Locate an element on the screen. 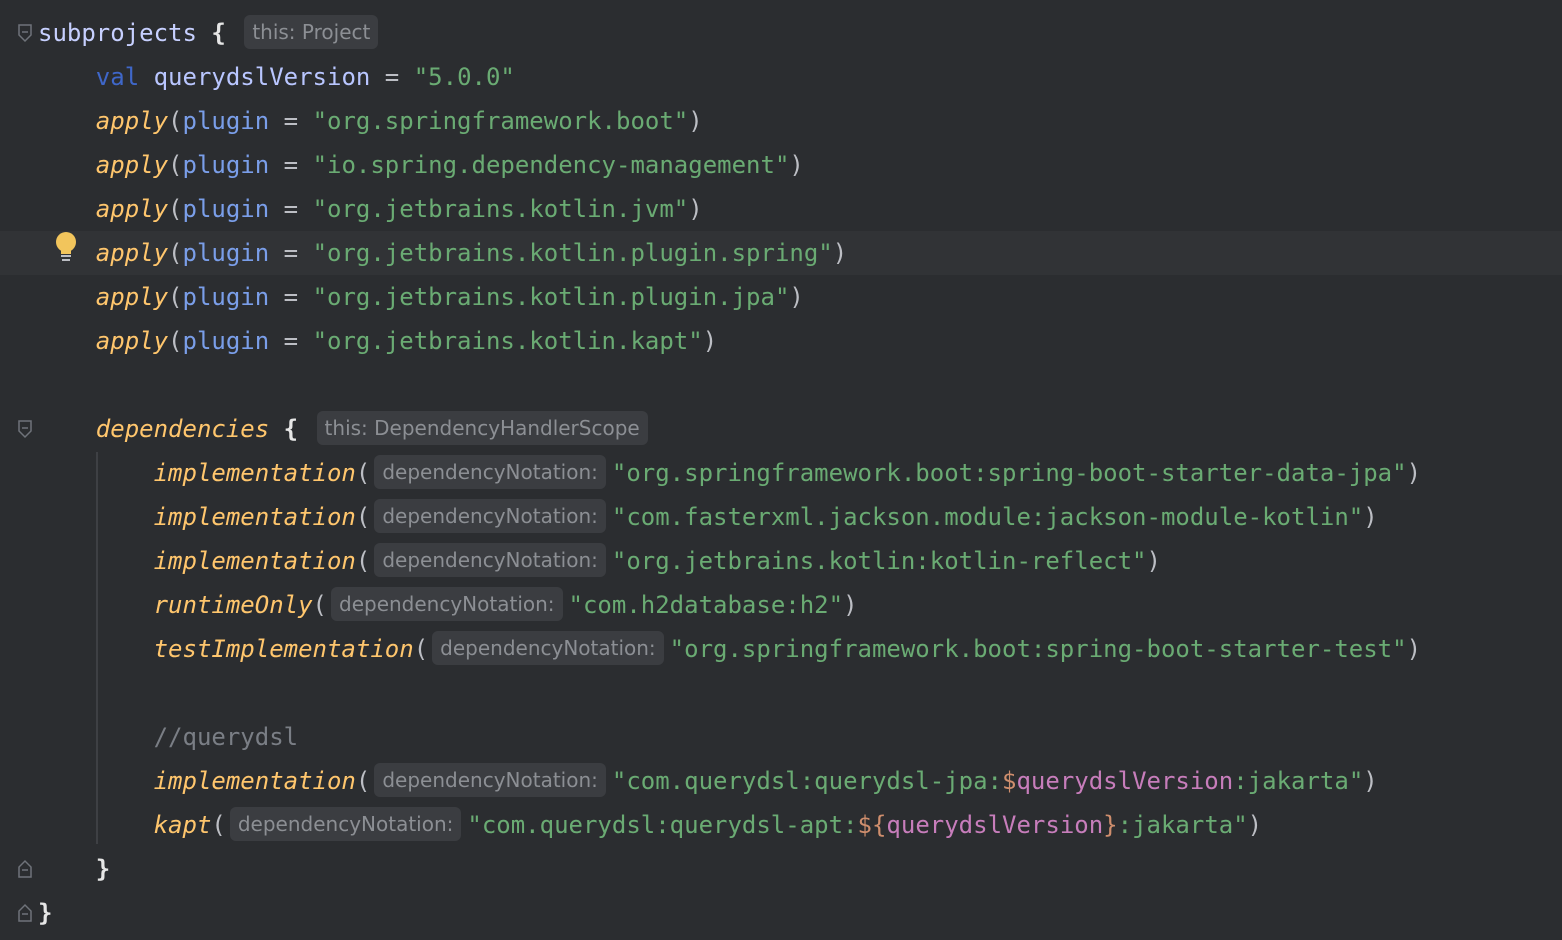 This screenshot has width=1562, height=940. code-line: //querydsl is located at coordinates (781, 737).